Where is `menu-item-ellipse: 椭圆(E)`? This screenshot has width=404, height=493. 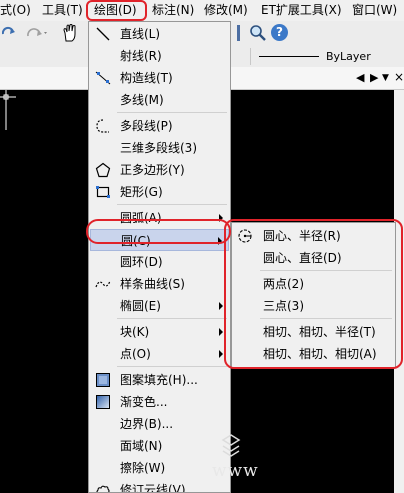
menu-item-ellipse: 椭圆(E) is located at coordinates (159, 306).